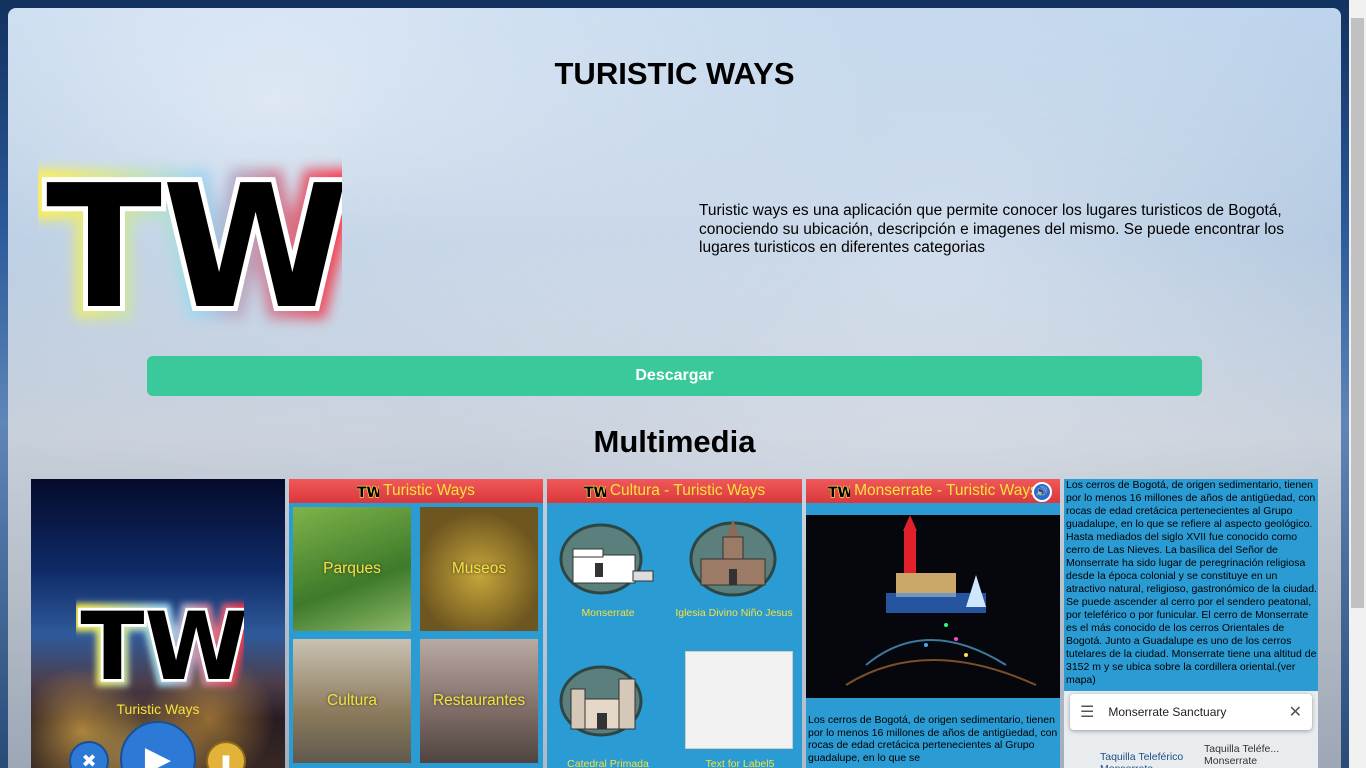 Image resolution: width=1366 pixels, height=768 pixels. I want to click on place-label: Catedral Primada, so click(608, 763).